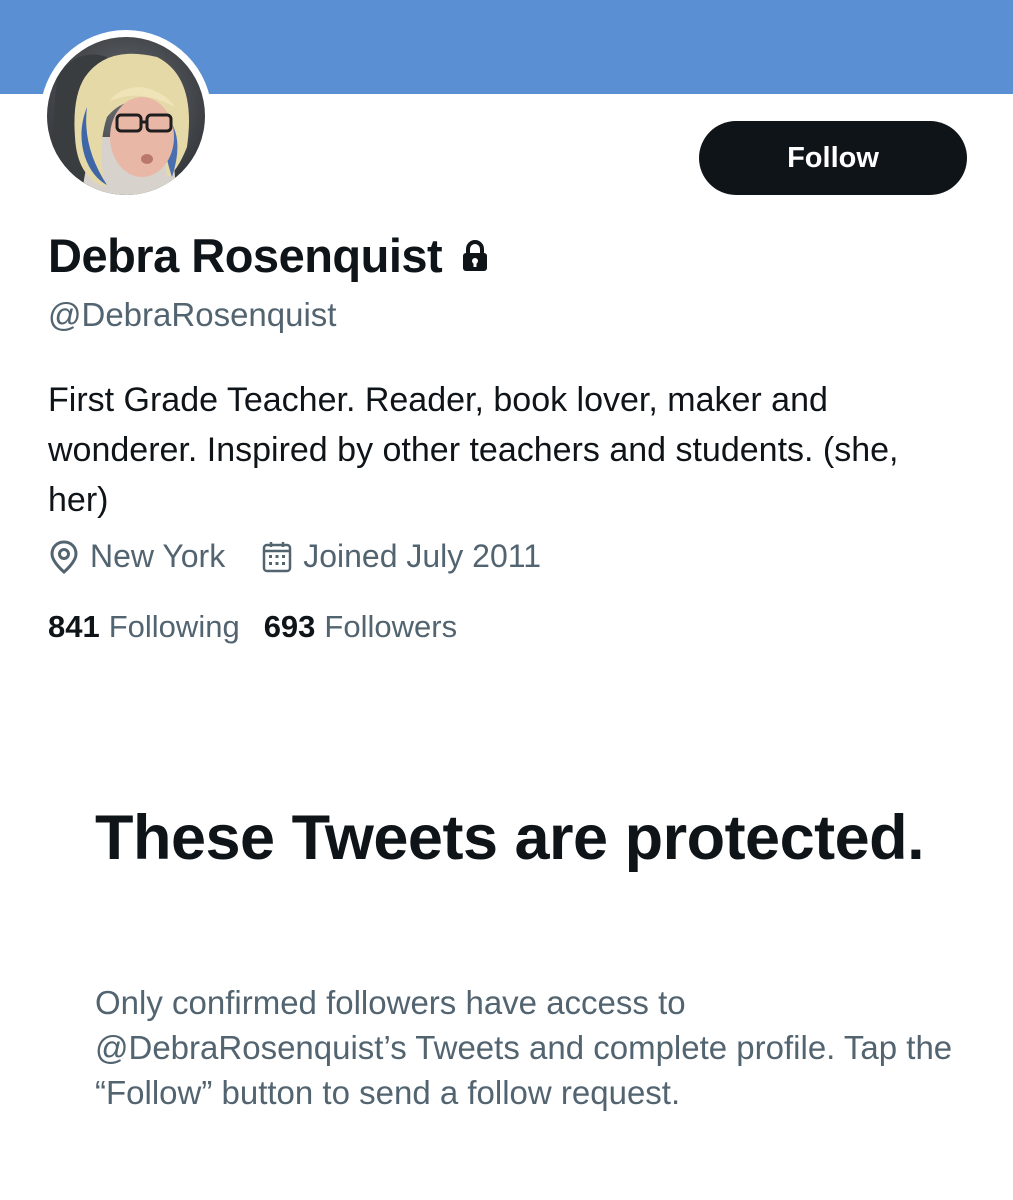  I want to click on profile-meta: New York Joined July 2011, so click(294, 556).